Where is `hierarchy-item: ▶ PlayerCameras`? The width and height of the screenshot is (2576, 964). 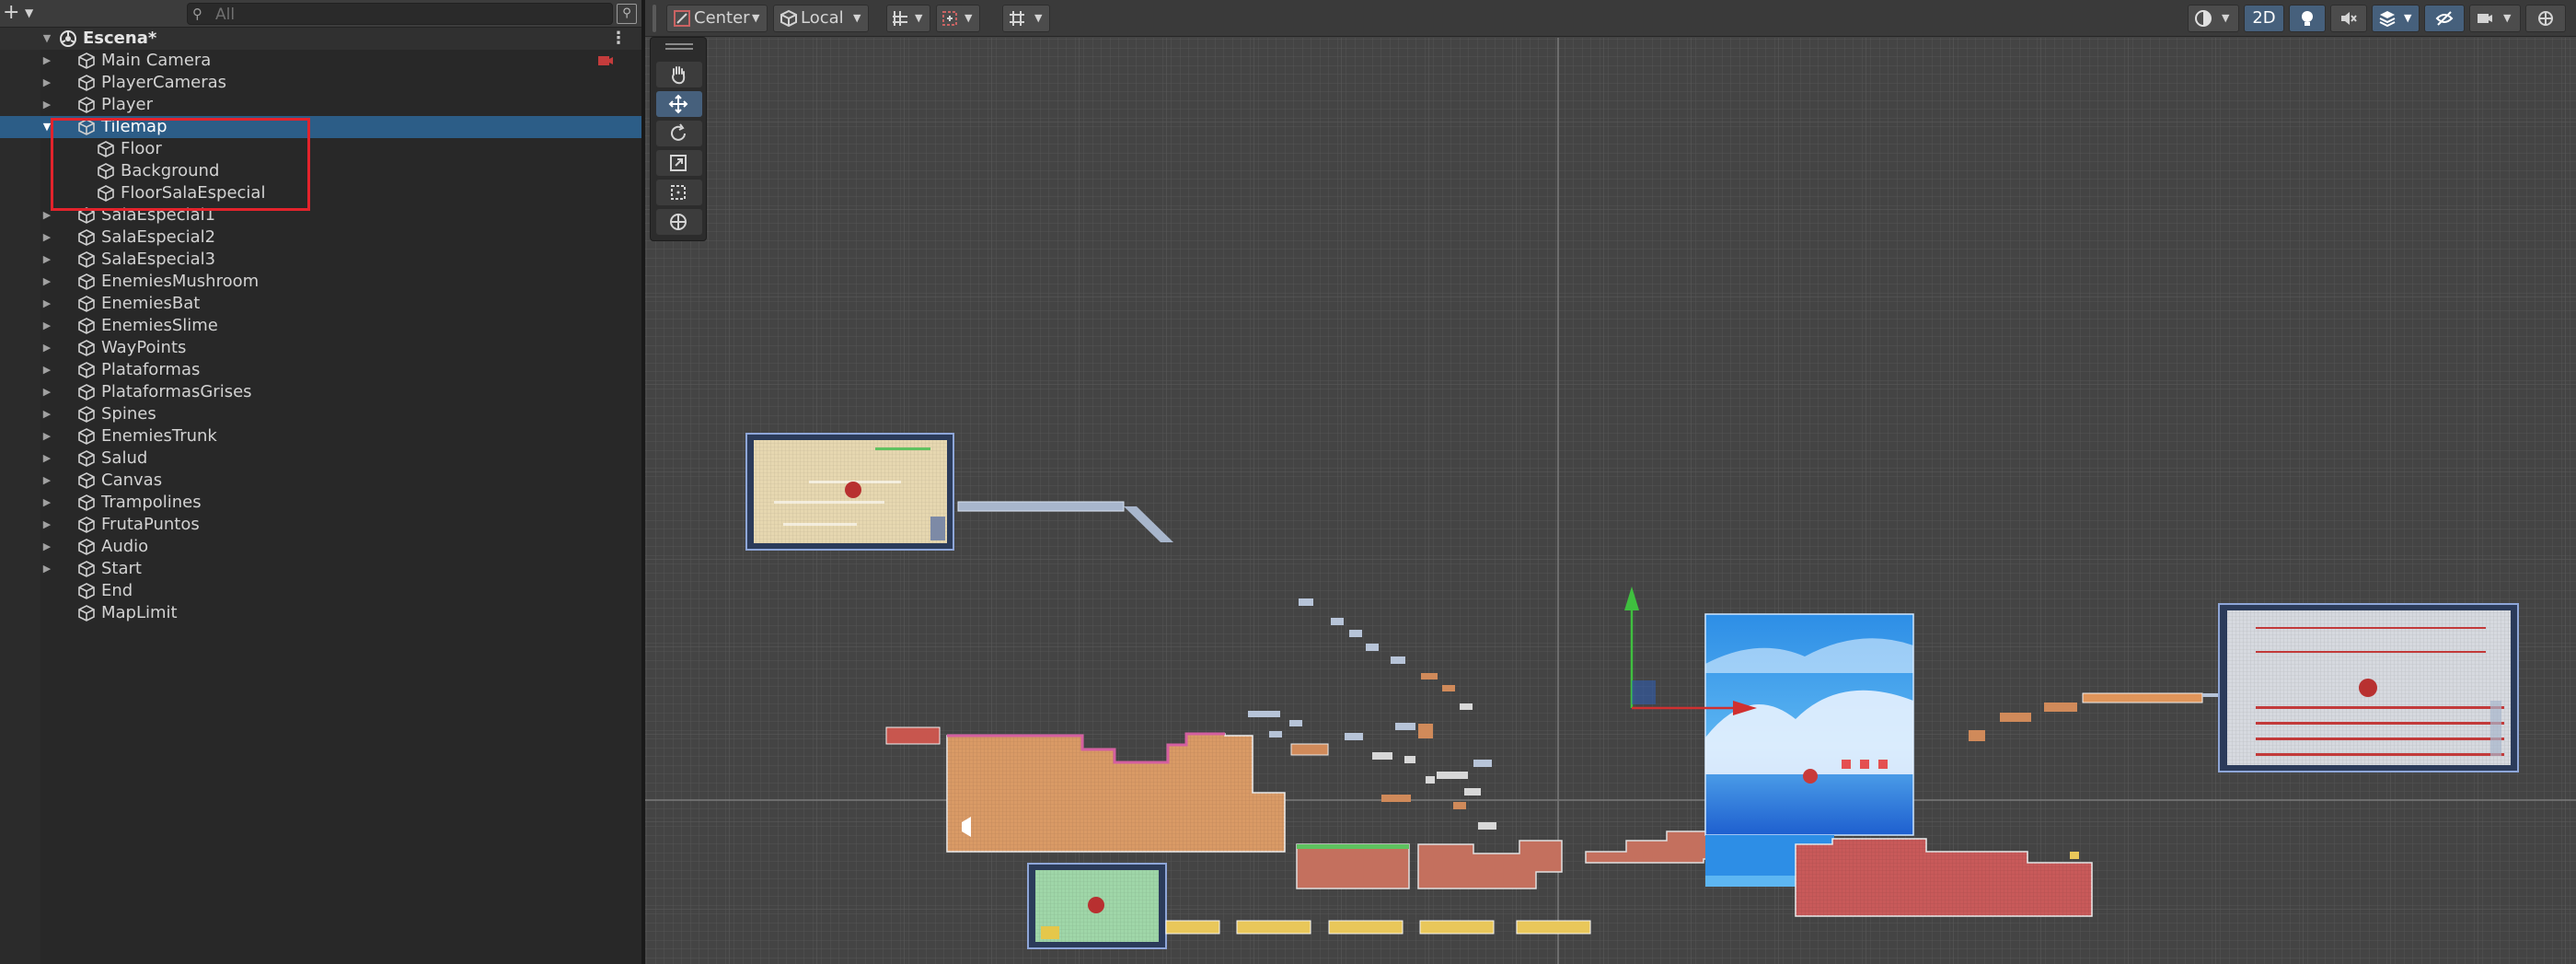
hierarchy-item: ▶ PlayerCameras is located at coordinates (320, 83).